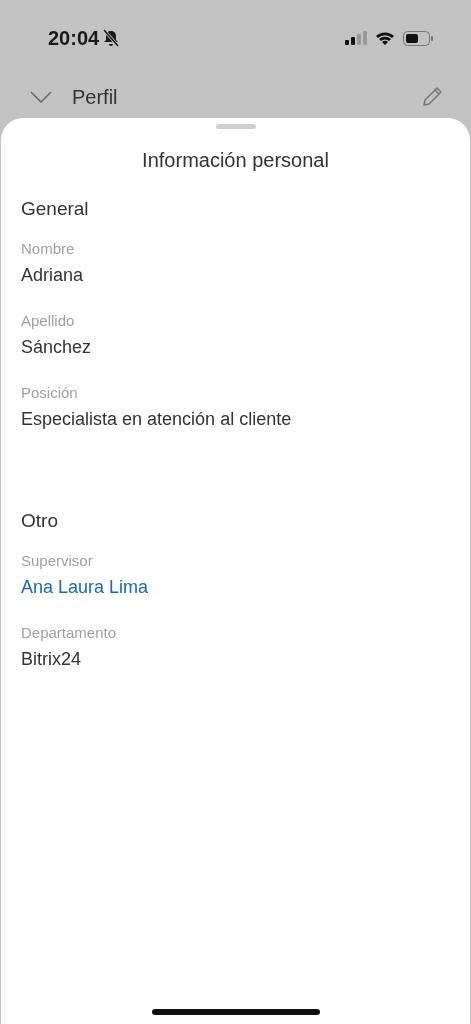 The width and height of the screenshot is (471, 1024). What do you see at coordinates (57, 347) in the screenshot?
I see `field-value: Sánchez` at bounding box center [57, 347].